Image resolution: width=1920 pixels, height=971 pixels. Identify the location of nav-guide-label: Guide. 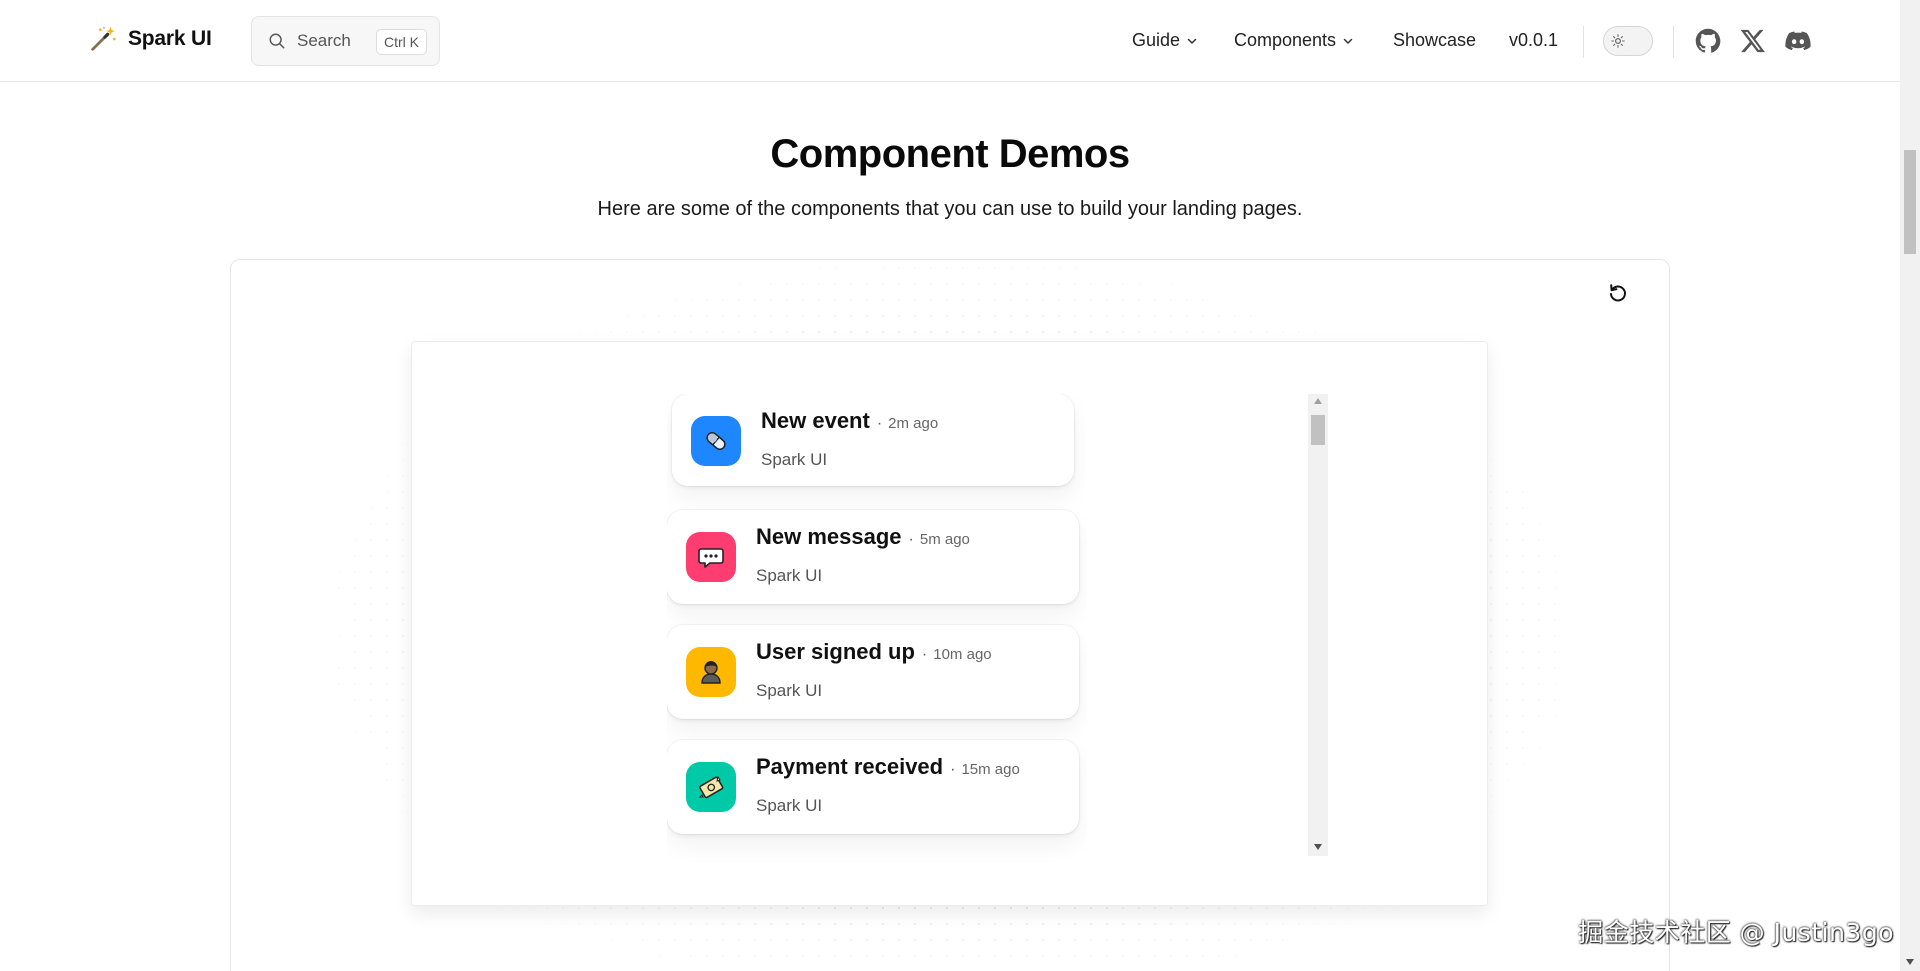
(1156, 40).